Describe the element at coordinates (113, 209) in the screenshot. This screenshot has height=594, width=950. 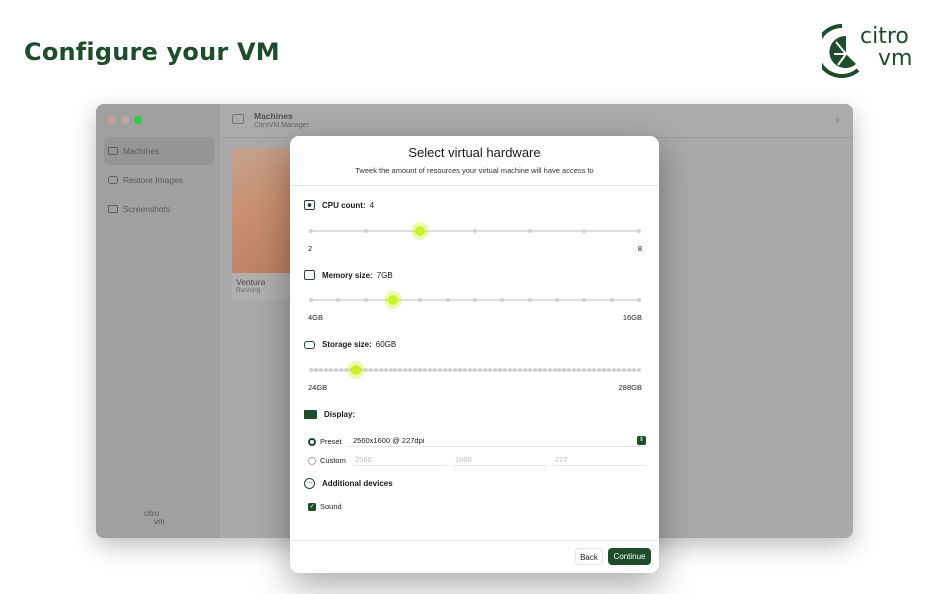
I see `image-icon` at that location.